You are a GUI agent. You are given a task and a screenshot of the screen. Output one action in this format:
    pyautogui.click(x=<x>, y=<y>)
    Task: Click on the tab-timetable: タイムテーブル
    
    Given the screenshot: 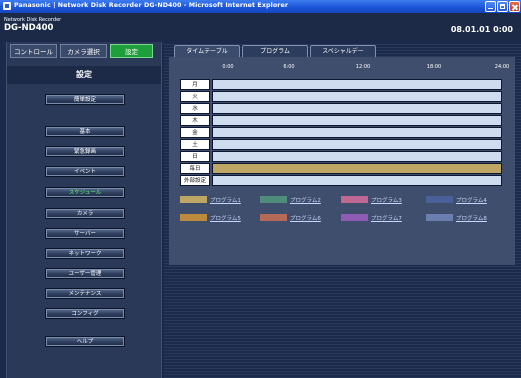 What is the action you would take?
    pyautogui.click(x=207, y=51)
    